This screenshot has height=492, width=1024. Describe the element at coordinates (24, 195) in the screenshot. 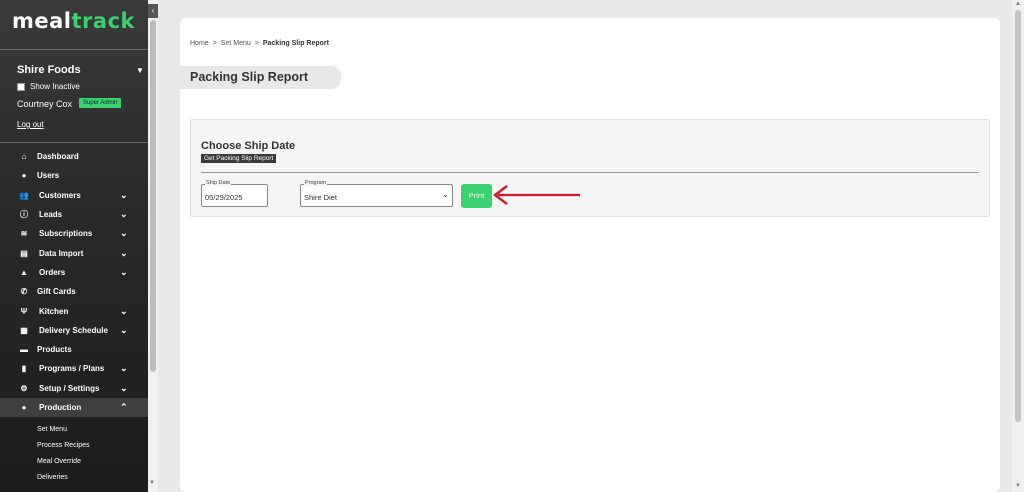

I see `users-icon: 👥` at that location.